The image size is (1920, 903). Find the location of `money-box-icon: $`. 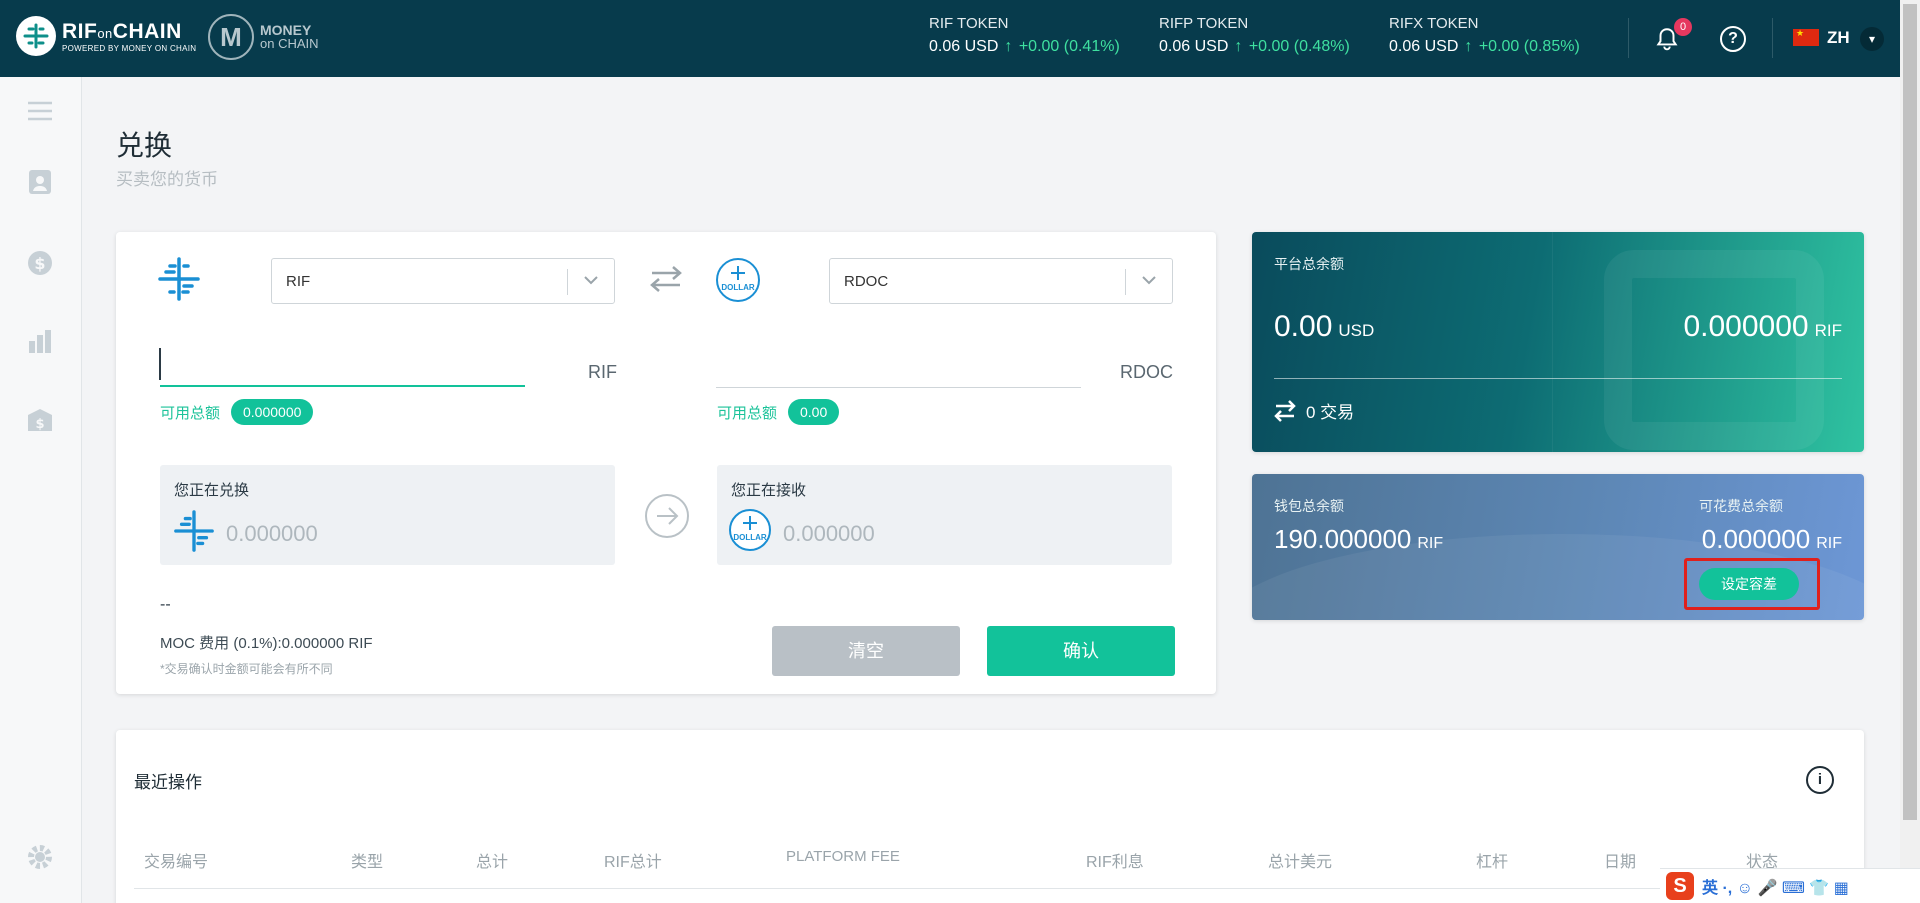

money-box-icon: $ is located at coordinates (40, 421).